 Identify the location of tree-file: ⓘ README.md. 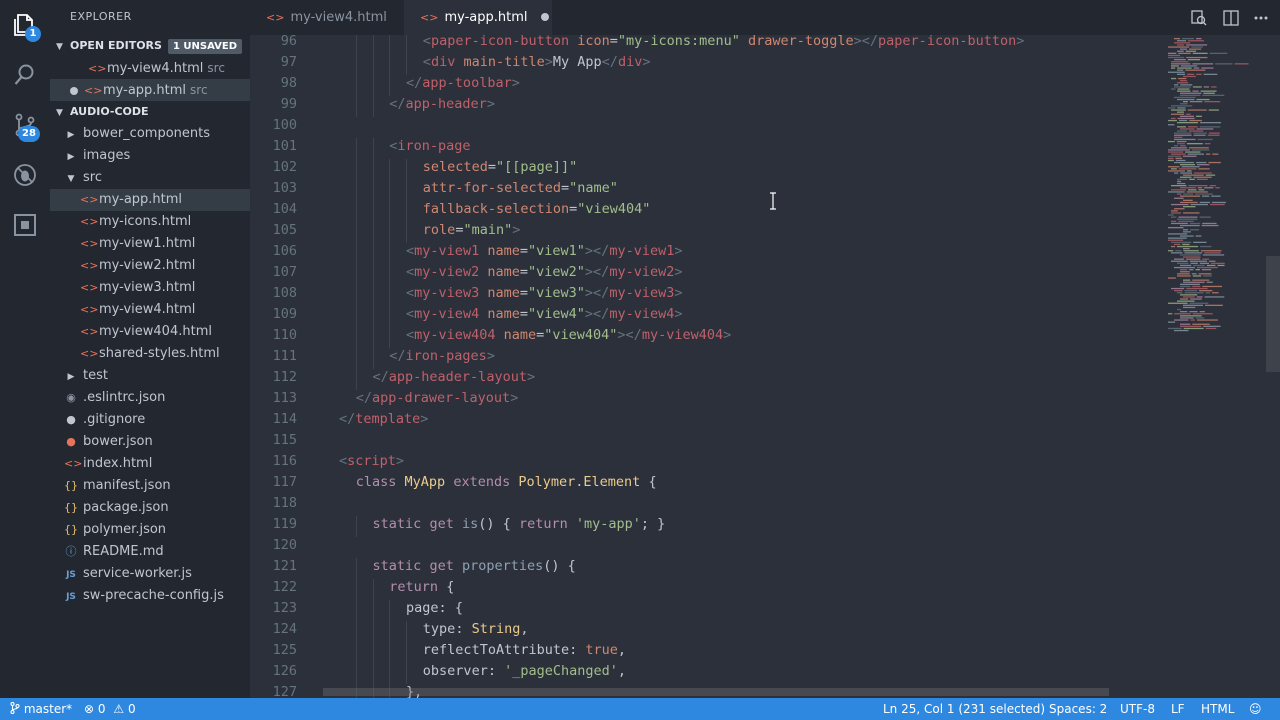
(150, 552).